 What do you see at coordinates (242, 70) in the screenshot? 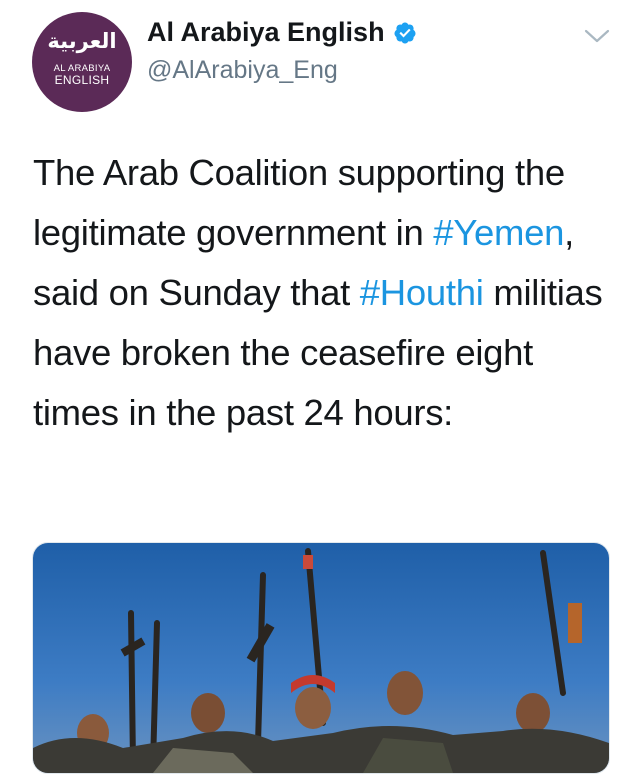
I see `account-handle: @AlArabiya_Eng` at bounding box center [242, 70].